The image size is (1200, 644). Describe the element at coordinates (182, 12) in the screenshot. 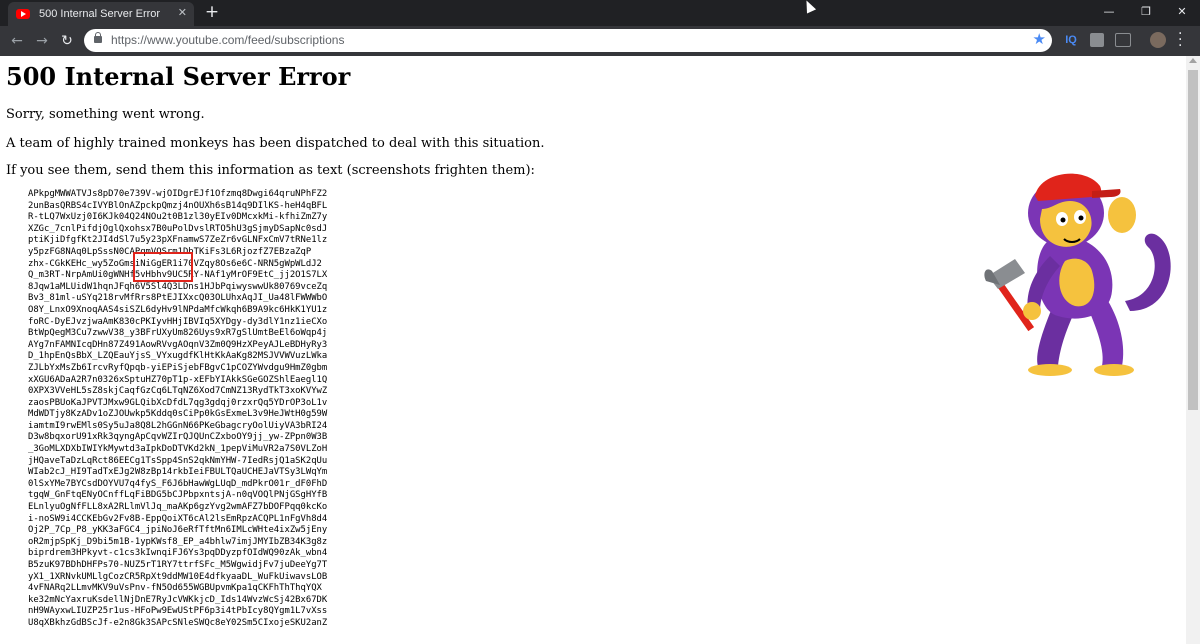

I see `tab-close-icon: ✕` at that location.